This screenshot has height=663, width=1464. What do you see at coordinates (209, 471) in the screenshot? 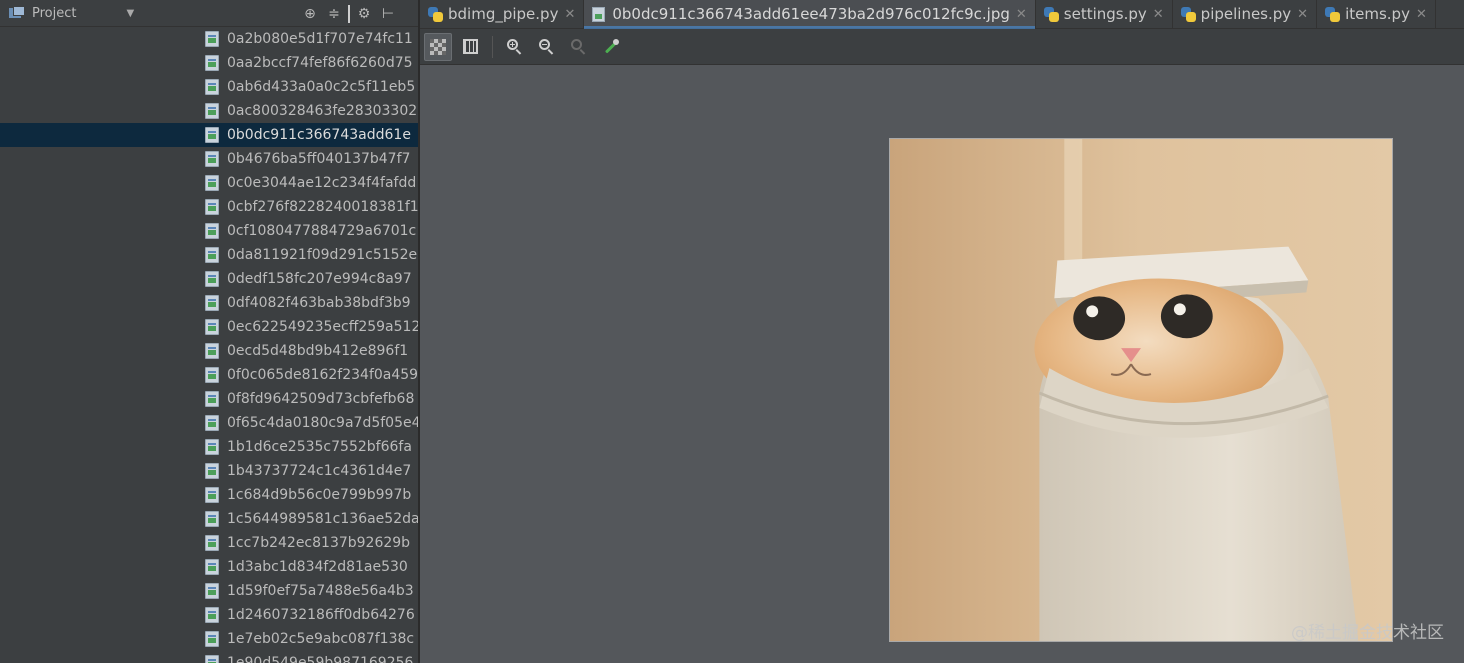
I see `file-tree-item: 1b43737724c1c4361d4e7` at bounding box center [209, 471].